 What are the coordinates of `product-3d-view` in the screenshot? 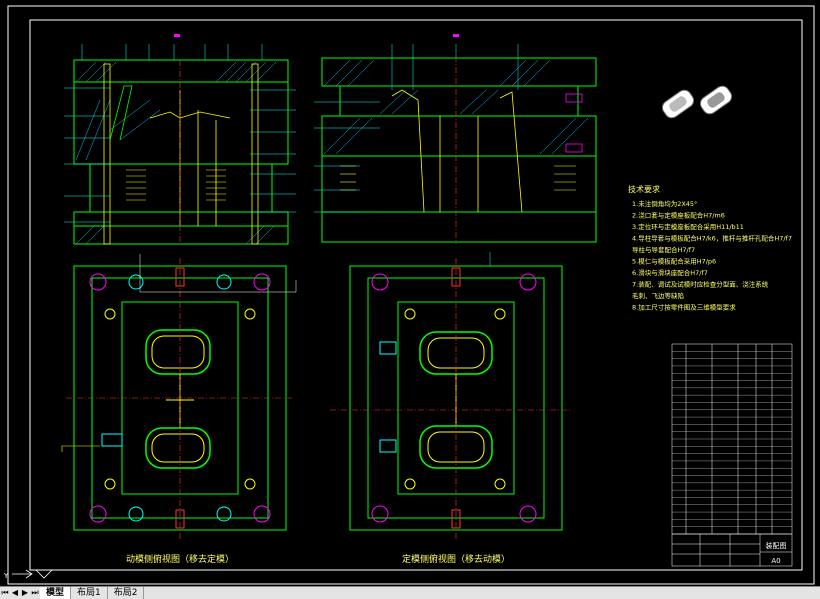 It's located at (697, 102).